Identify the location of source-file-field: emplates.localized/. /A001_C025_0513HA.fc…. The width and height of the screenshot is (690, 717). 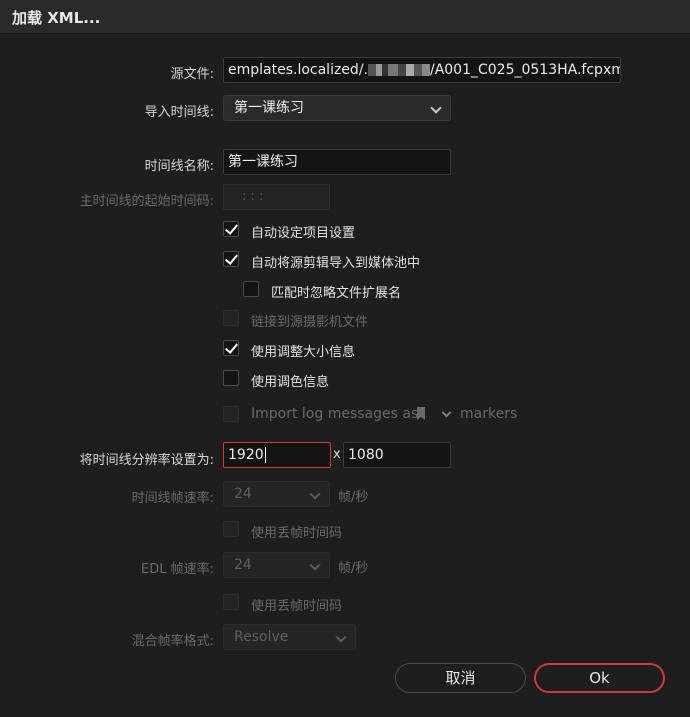
(422, 70).